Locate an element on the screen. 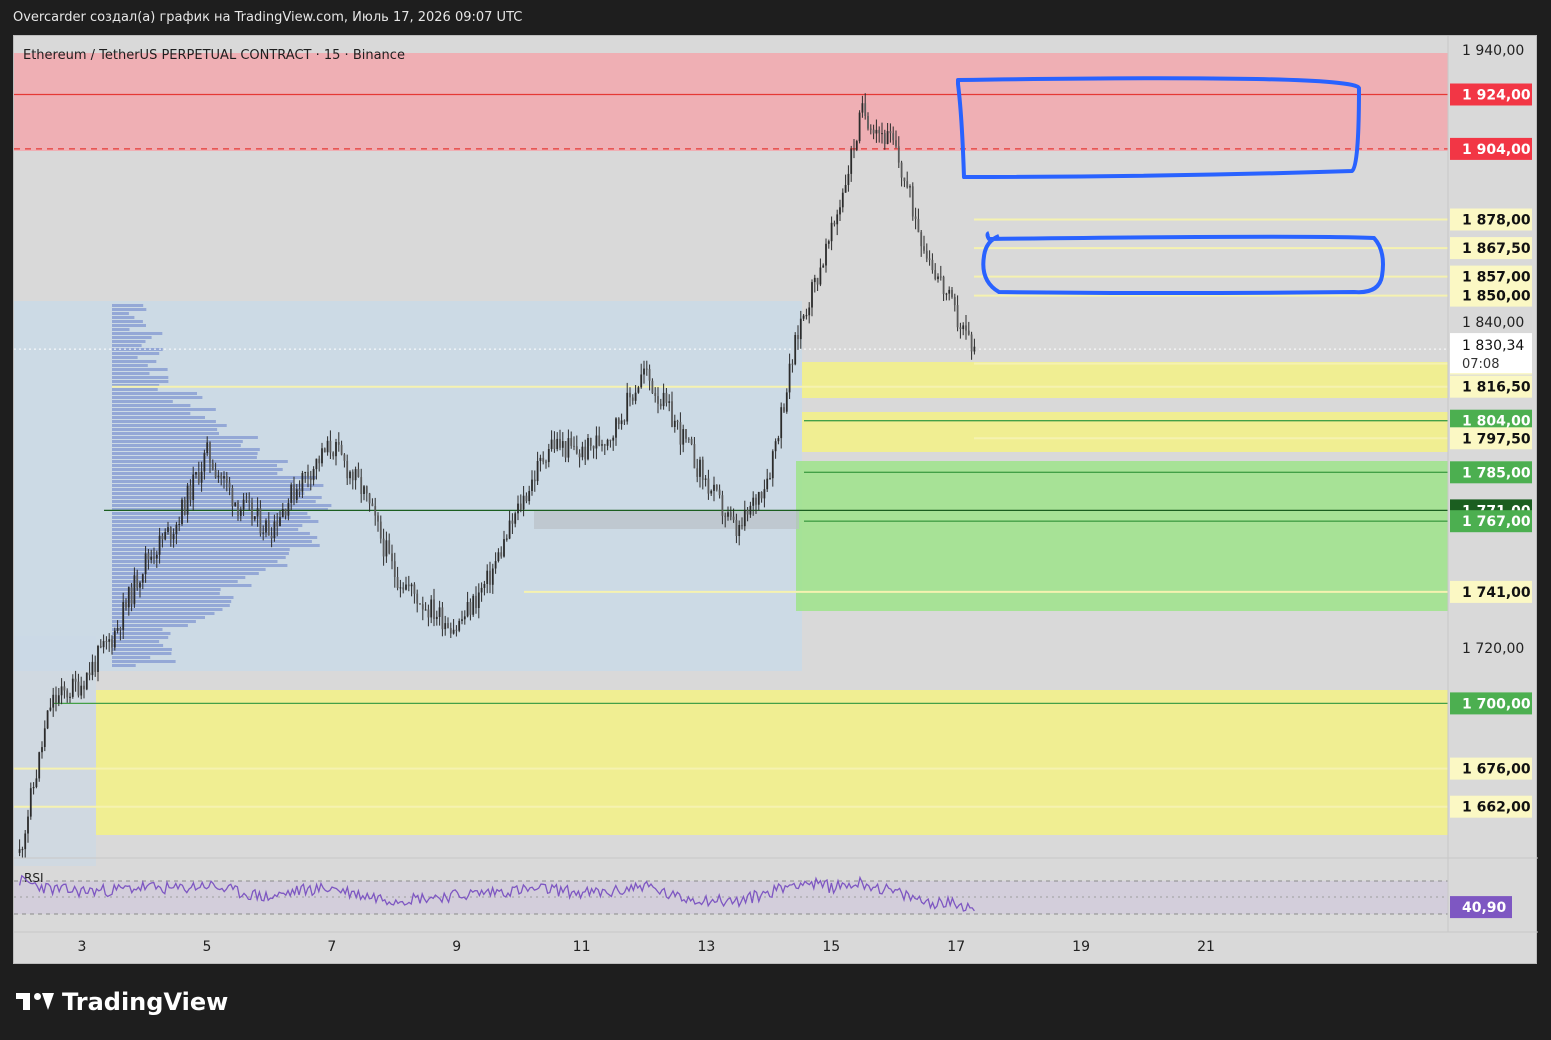 The height and width of the screenshot is (1040, 1551). current-price-label: 1 830,34 is located at coordinates (1493, 346).